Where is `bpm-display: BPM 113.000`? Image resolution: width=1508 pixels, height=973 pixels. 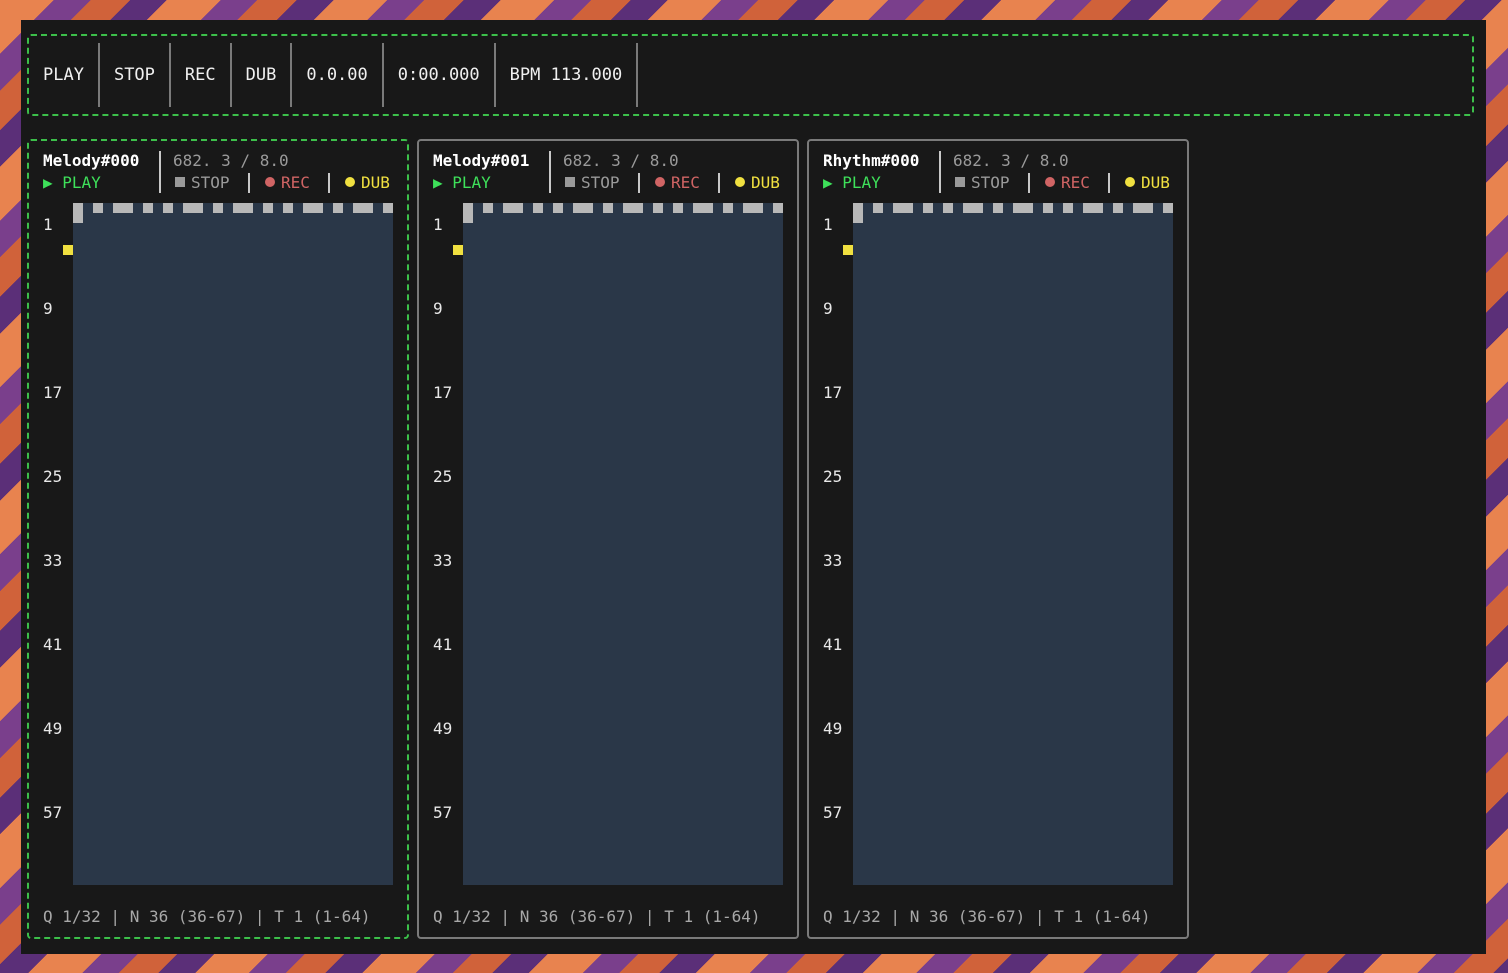 bpm-display: BPM 113.000 is located at coordinates (567, 75).